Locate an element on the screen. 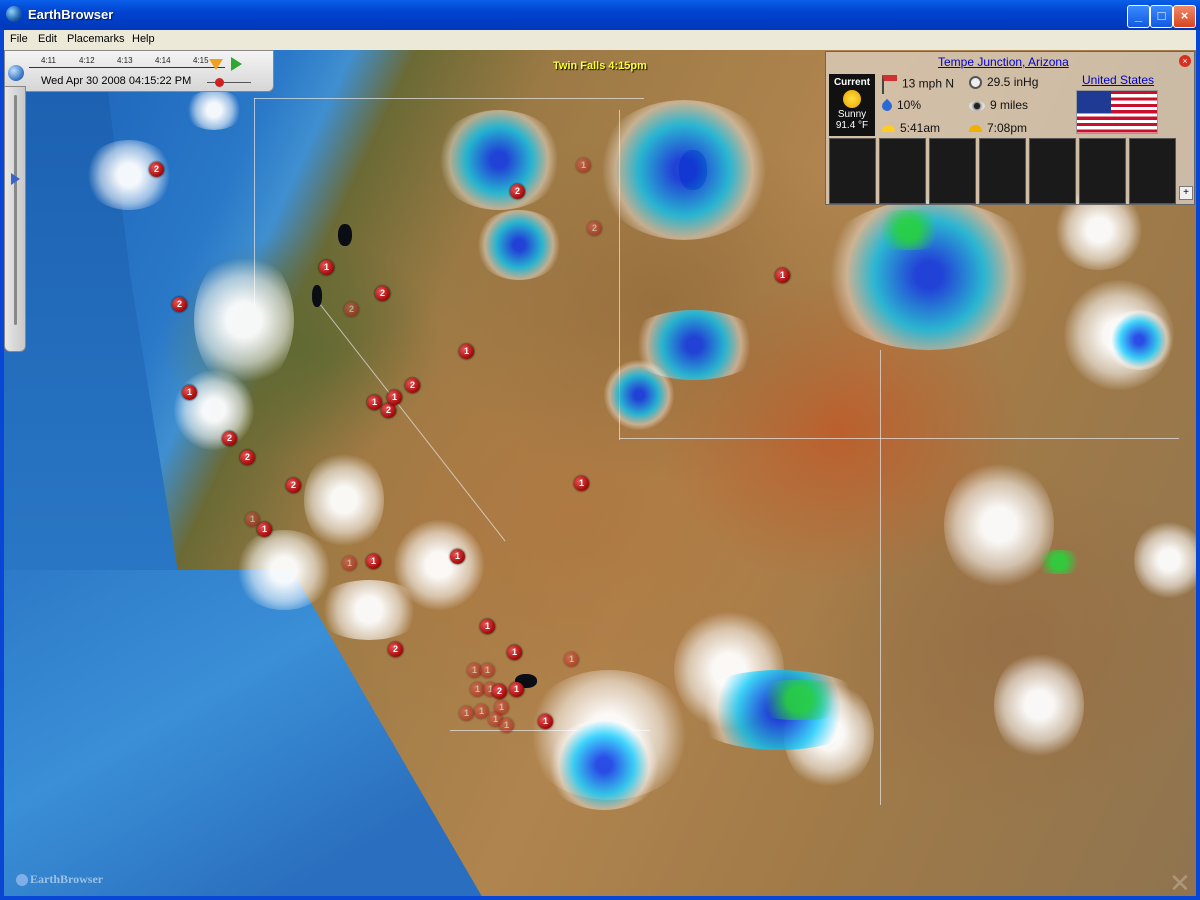 This screenshot has height=900, width=1200. sunrise-icon is located at coordinates (888, 129).